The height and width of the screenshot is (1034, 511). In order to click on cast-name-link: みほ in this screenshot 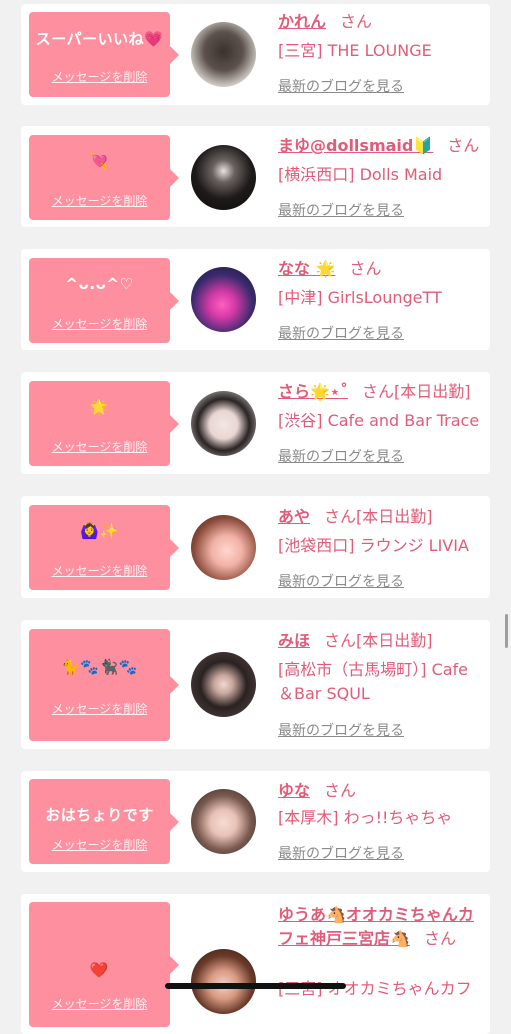, I will do `click(294, 640)`.